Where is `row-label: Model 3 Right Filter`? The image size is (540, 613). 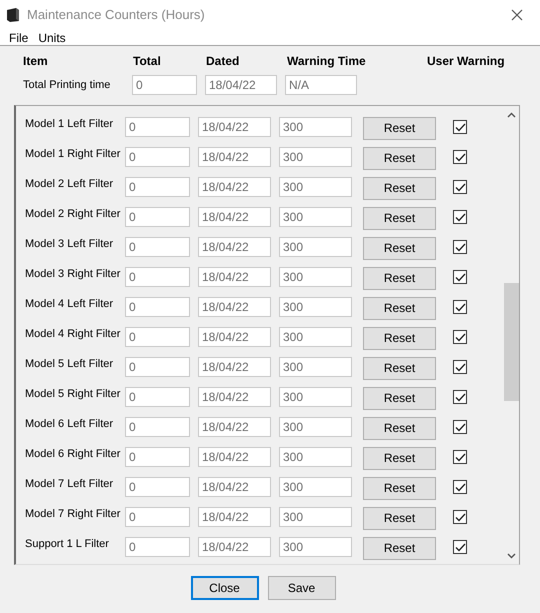
row-label: Model 3 Right Filter is located at coordinates (73, 274).